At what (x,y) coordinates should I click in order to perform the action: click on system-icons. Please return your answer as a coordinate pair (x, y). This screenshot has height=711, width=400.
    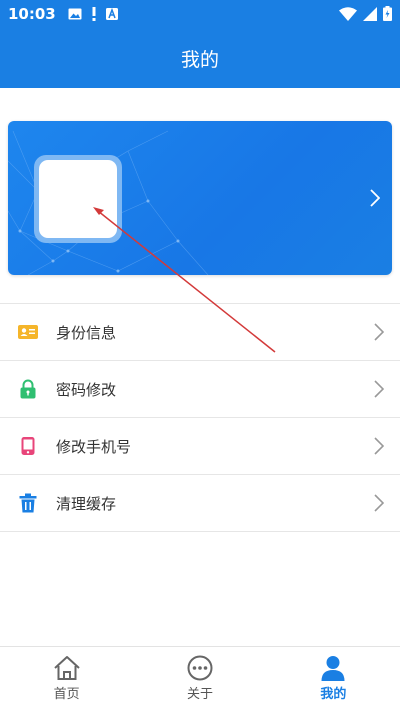
    Looking at the image, I should click on (365, 13).